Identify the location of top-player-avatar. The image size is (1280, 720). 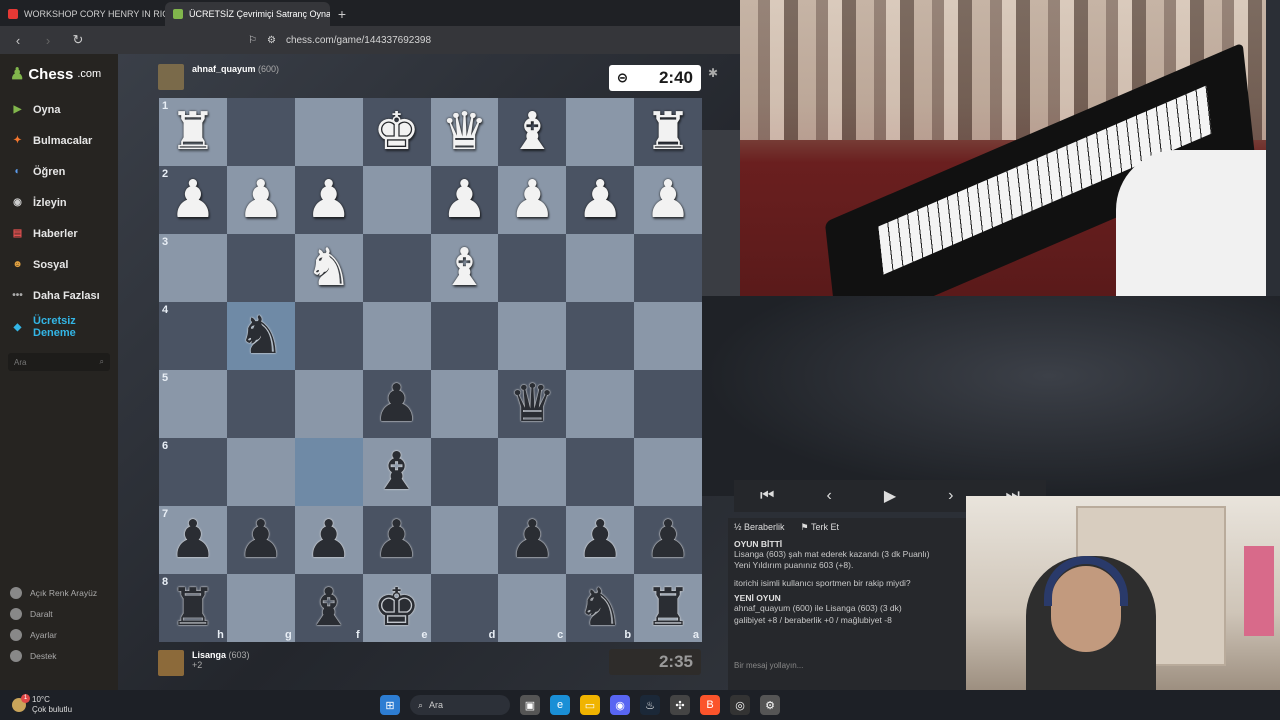
(171, 77).